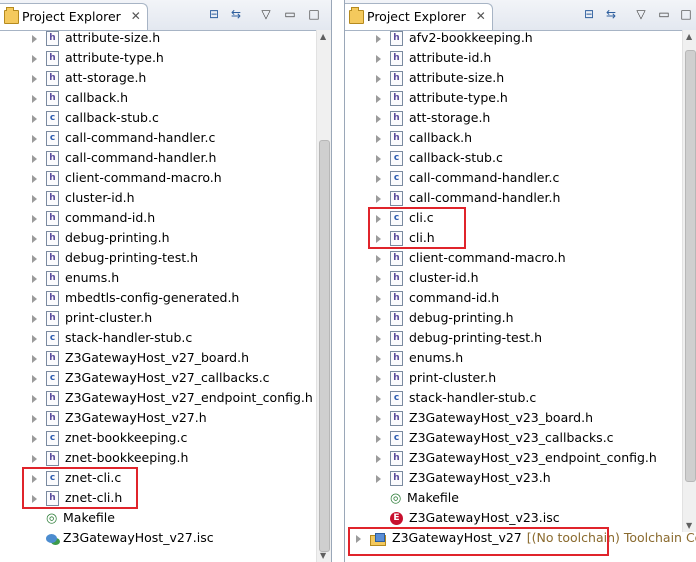  Describe the element at coordinates (462, 478) in the screenshot. I see `tree-item: h Z3GatewayHost_v23.h` at that location.